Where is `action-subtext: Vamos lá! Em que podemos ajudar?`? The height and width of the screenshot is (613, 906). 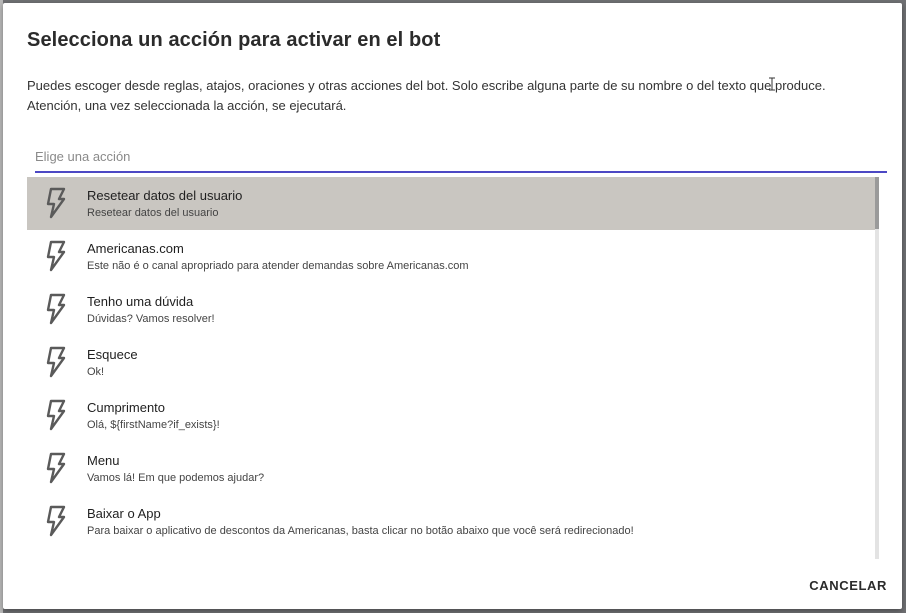 action-subtext: Vamos lá! Em que podemos ajudar? is located at coordinates (176, 478).